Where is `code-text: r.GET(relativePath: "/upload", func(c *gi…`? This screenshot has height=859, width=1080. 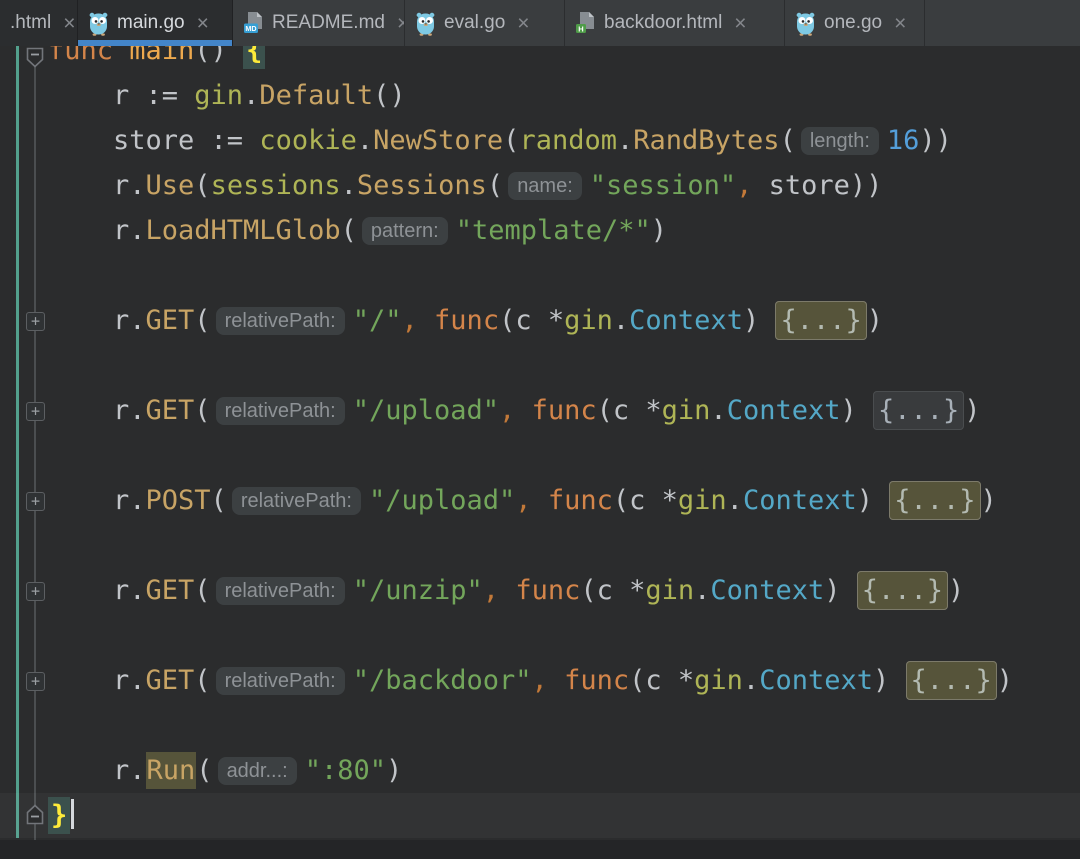 code-text: r.GET(relativePath: "/upload", func(c *gi… is located at coordinates (547, 410).